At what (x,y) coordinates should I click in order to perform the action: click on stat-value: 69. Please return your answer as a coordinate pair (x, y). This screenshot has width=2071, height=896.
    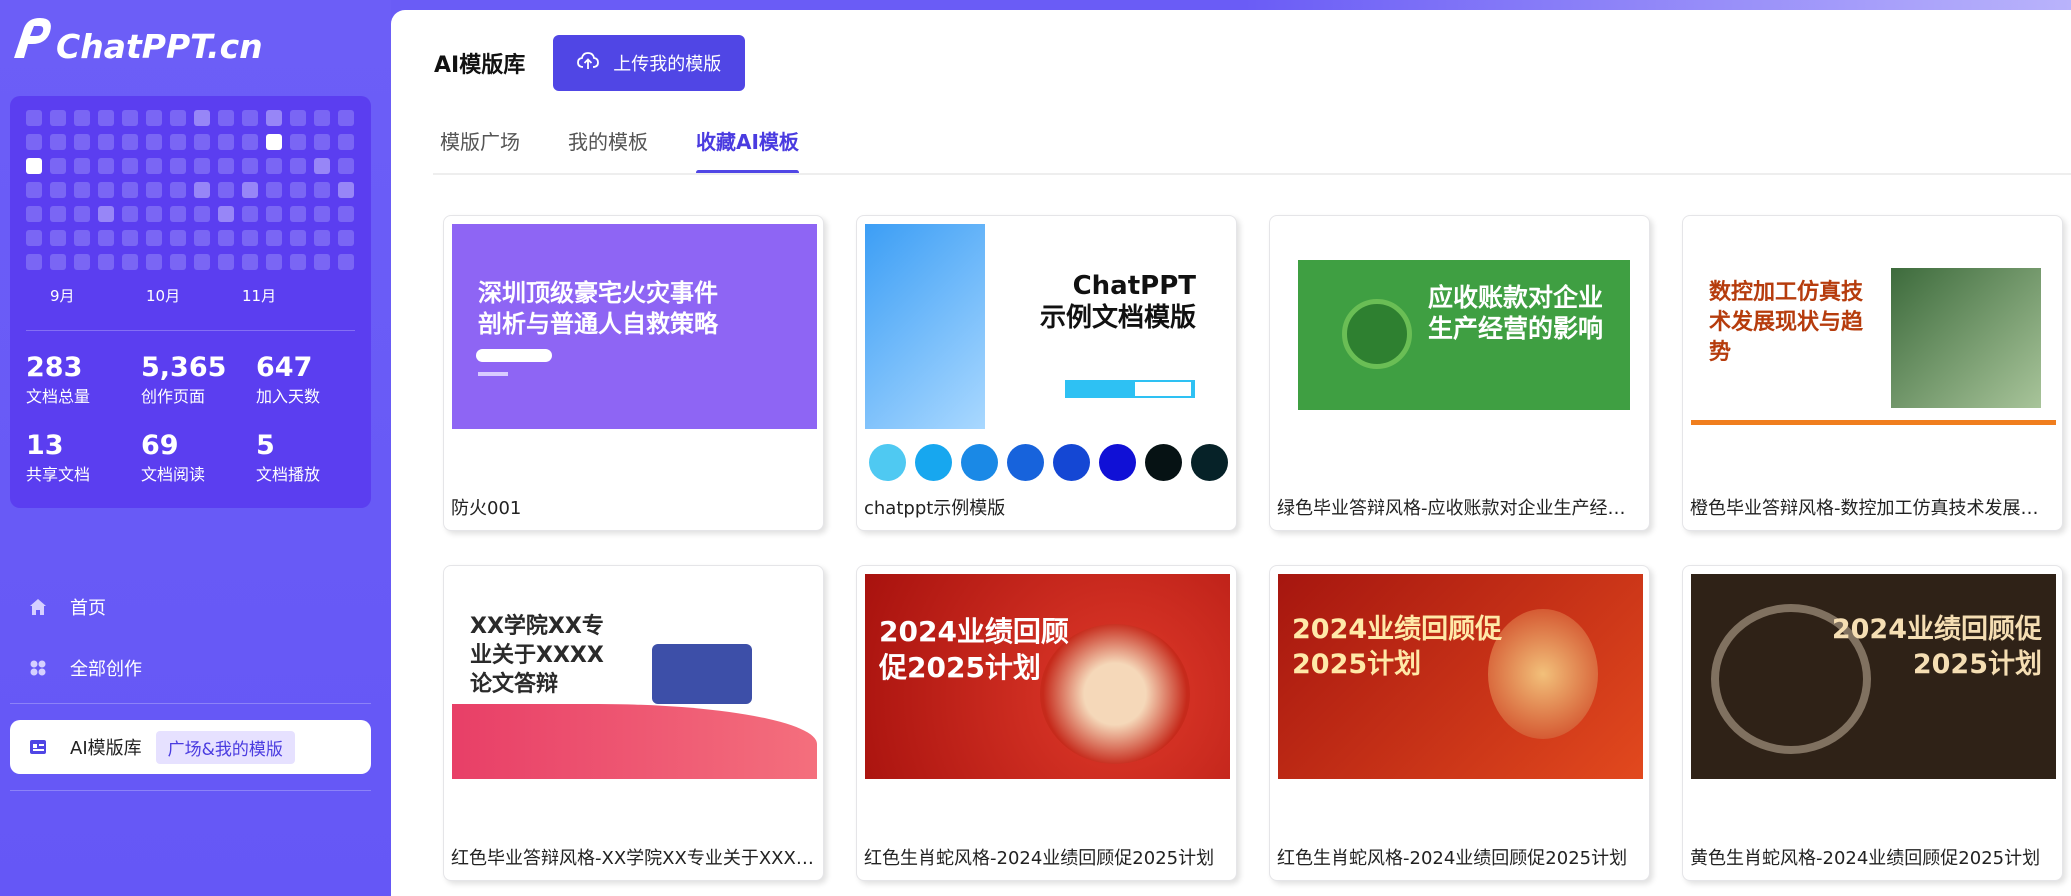
    Looking at the image, I should click on (160, 445).